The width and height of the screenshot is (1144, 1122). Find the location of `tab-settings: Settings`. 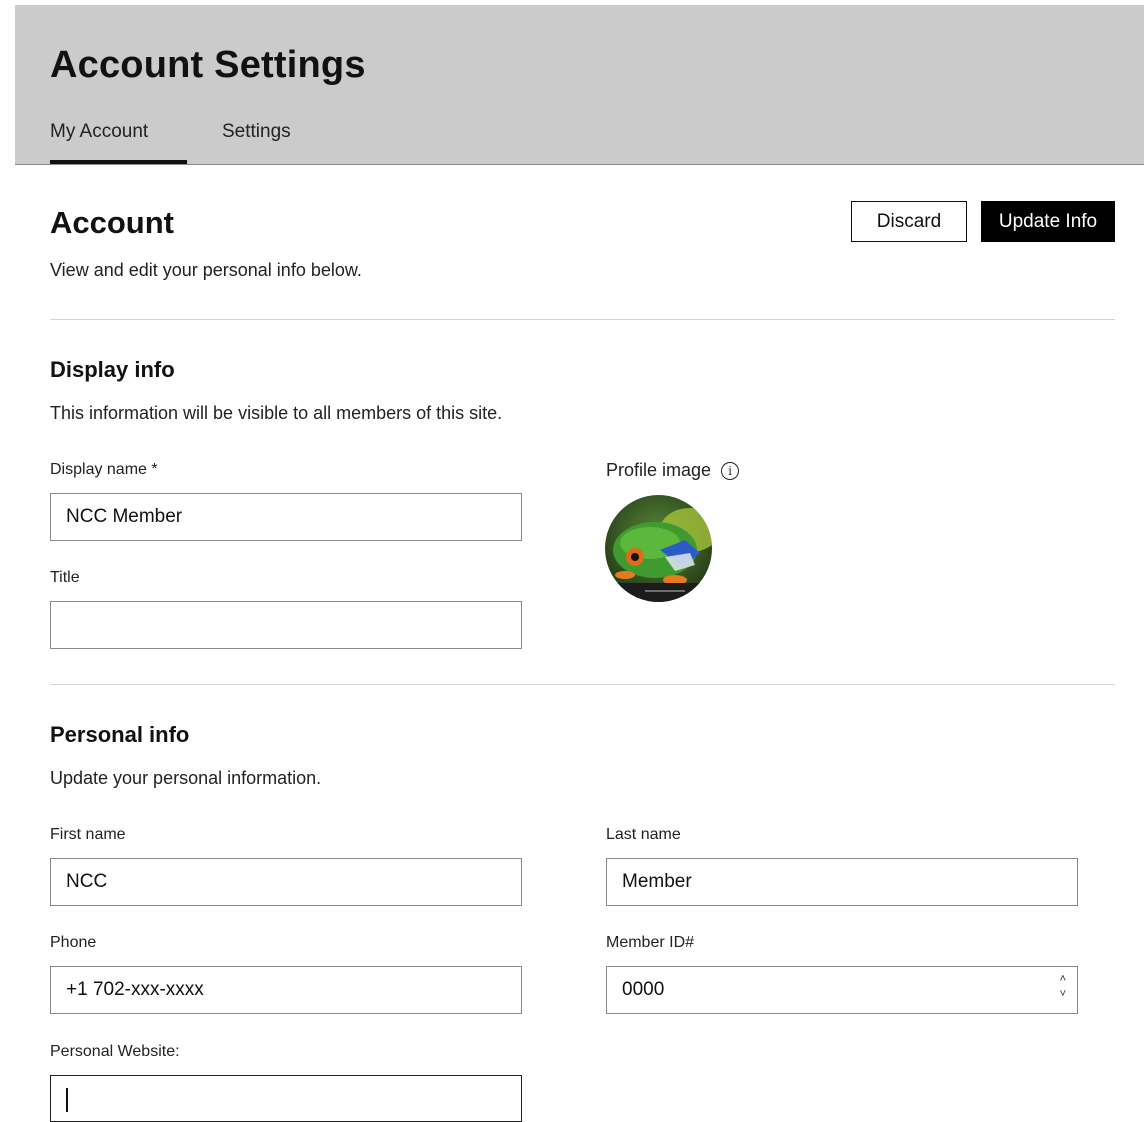

tab-settings: Settings is located at coordinates (256, 142).